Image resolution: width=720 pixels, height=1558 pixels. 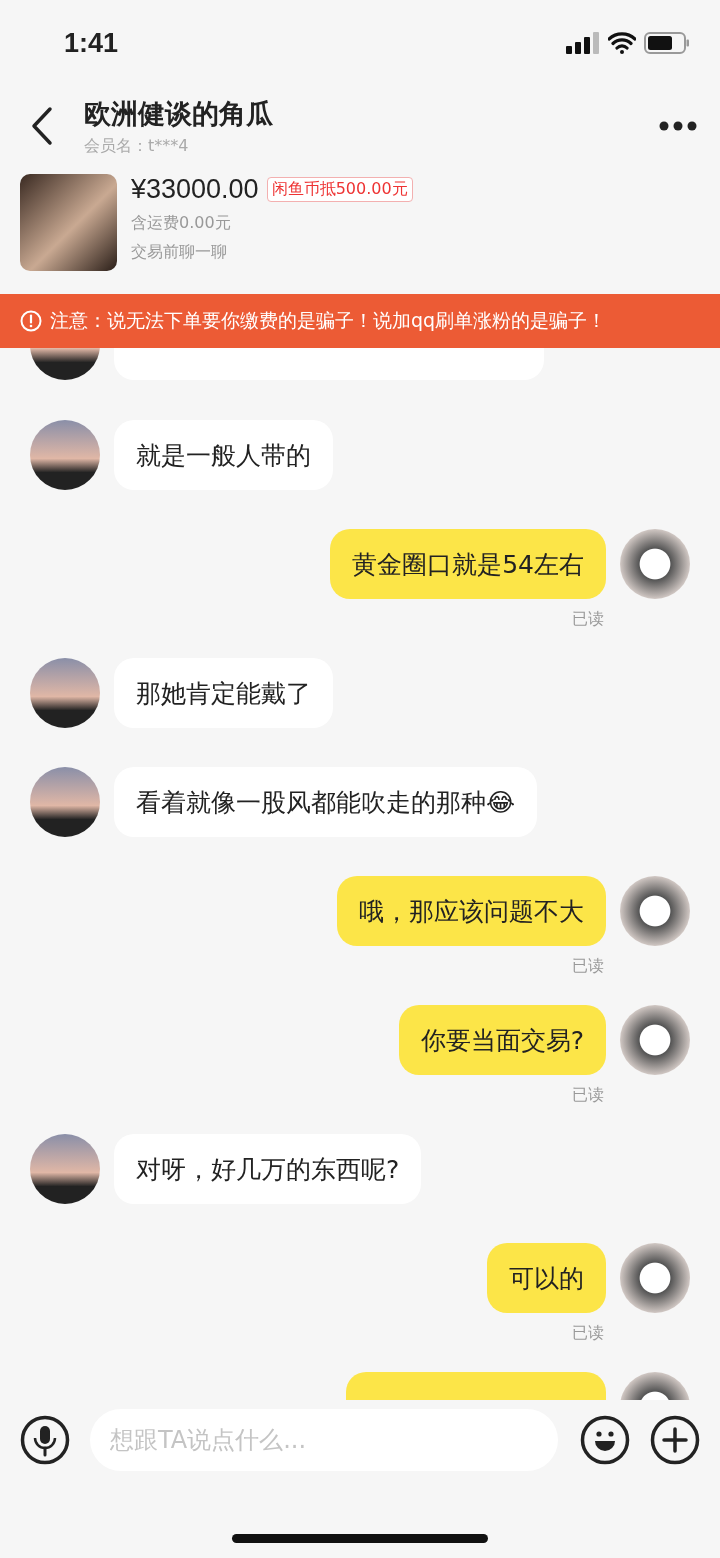 I want to click on microphone-icon, so click(x=45, y=1440).